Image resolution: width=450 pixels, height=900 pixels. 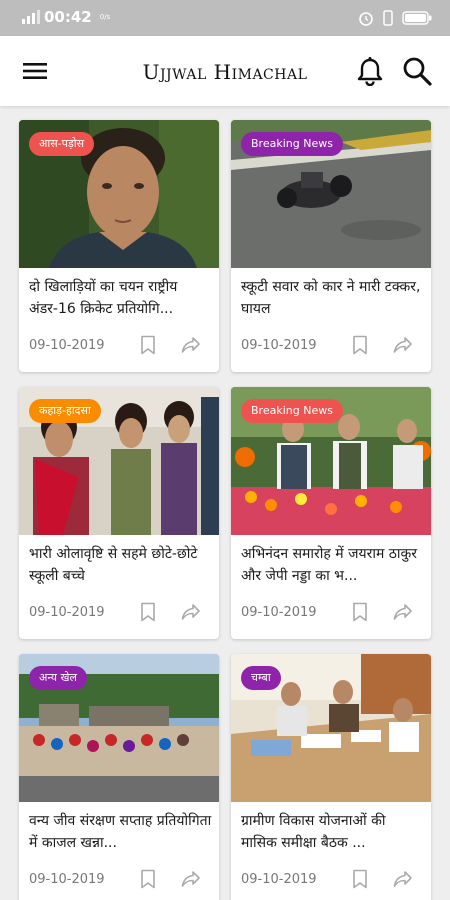 I want to click on status-bar: 00:42 0/s, so click(x=225, y=18).